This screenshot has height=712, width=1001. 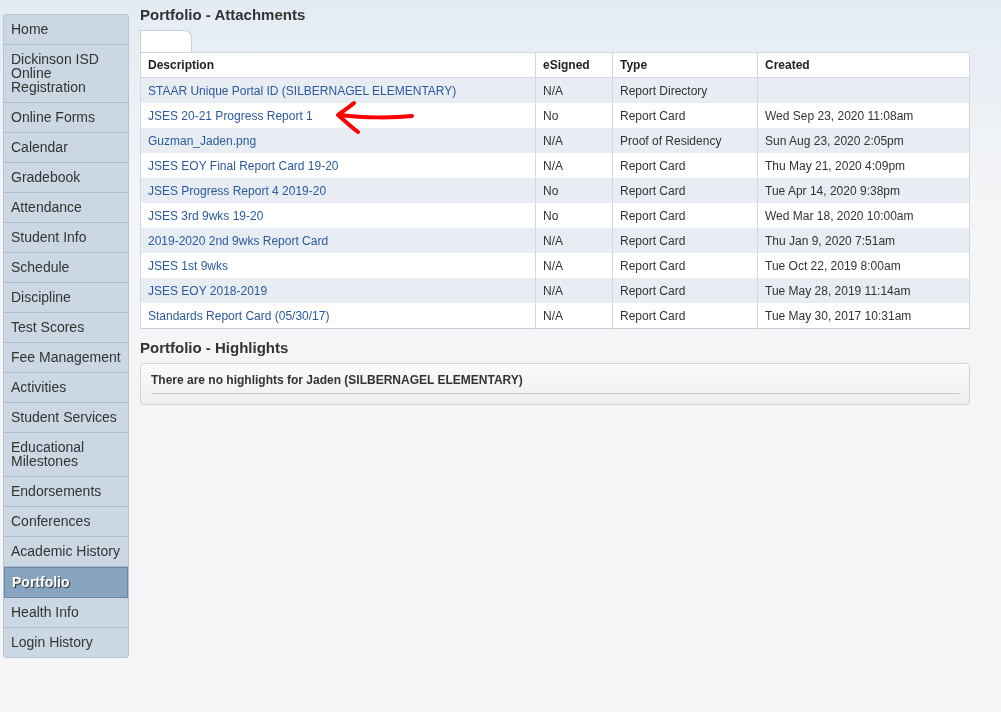 I want to click on table-cell: Thu Jan 9, 2020 7:51am, so click(x=830, y=240).